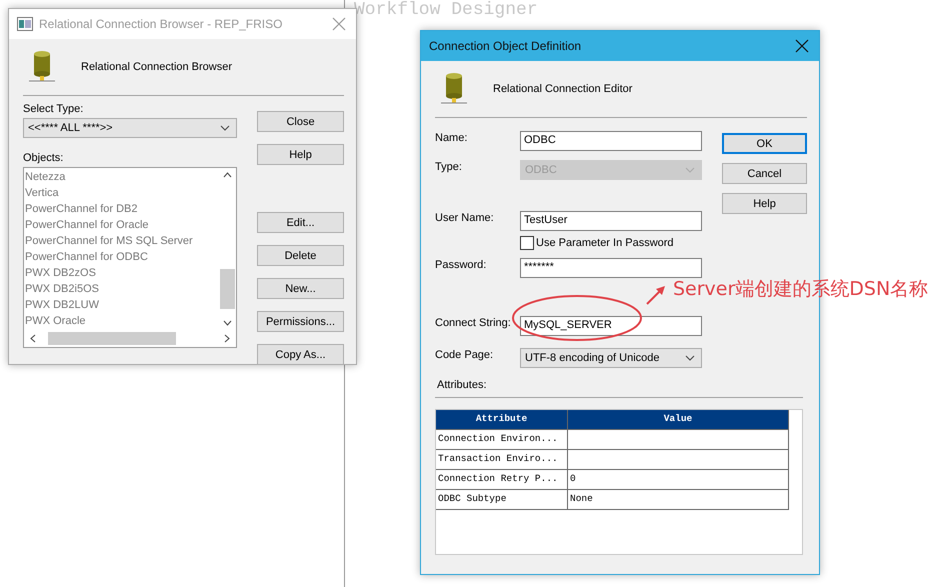  Describe the element at coordinates (227, 338) in the screenshot. I see `scroll-right-icon` at that location.